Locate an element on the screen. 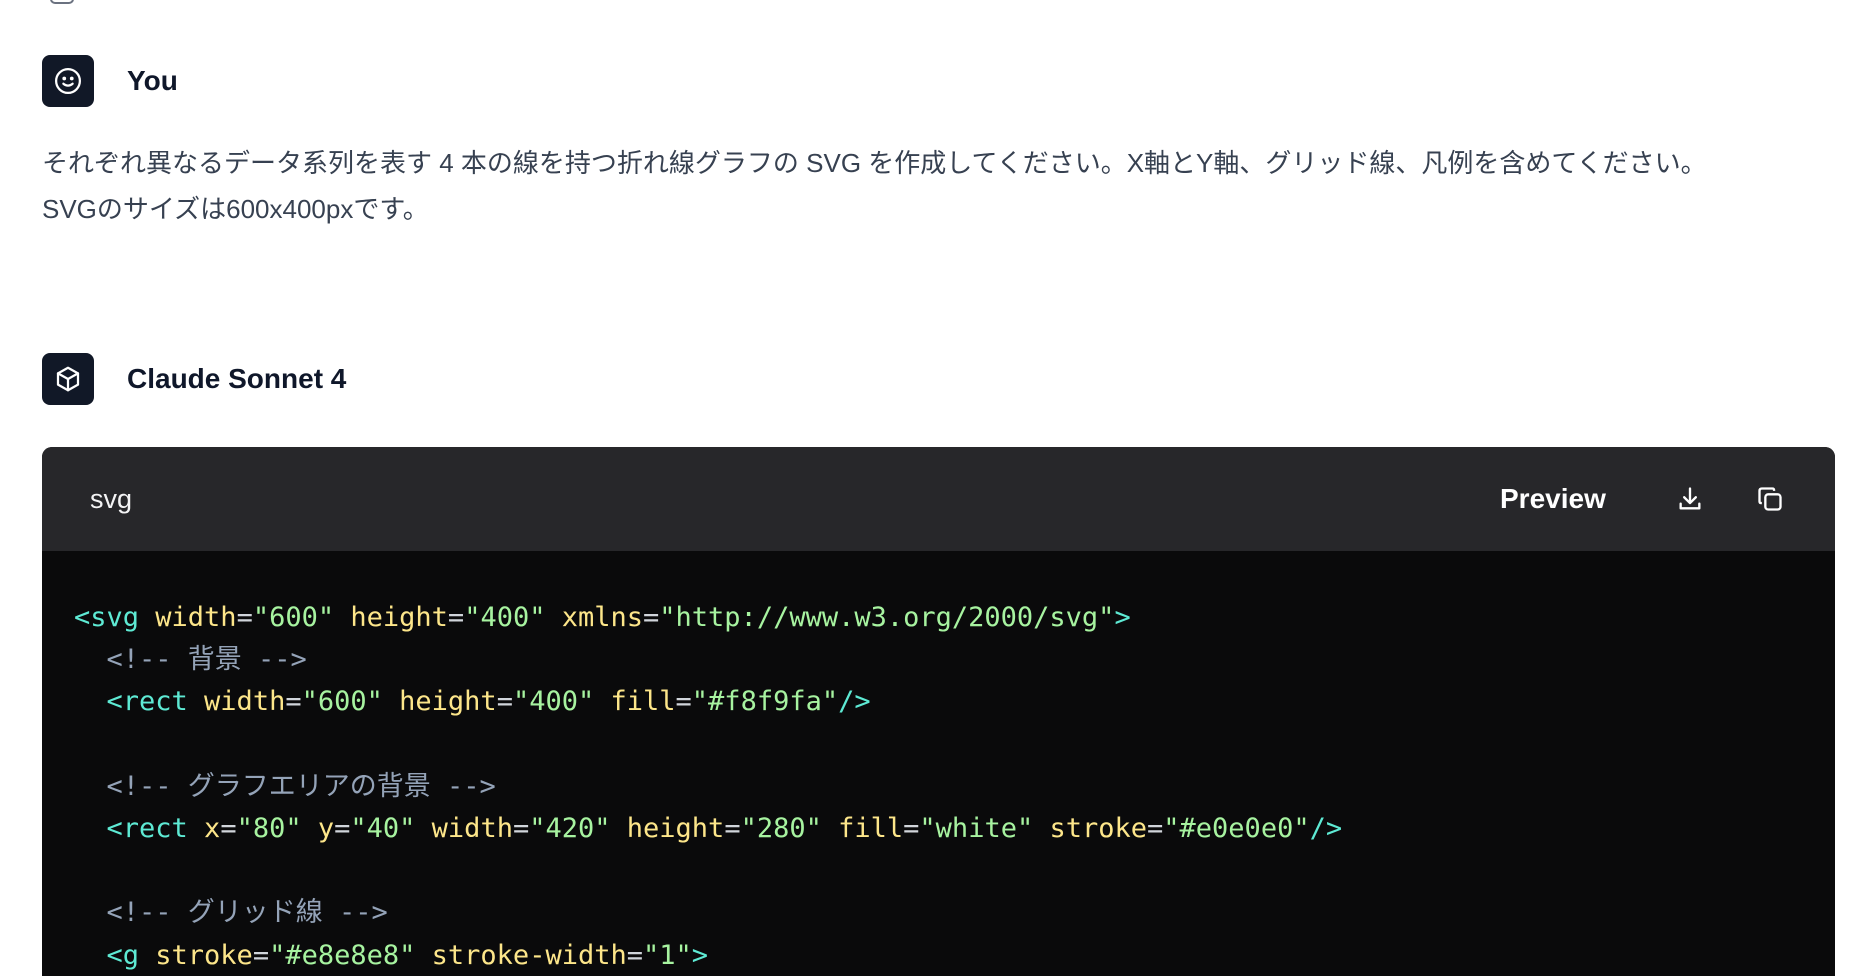 The height and width of the screenshot is (976, 1870). smiley-icon is located at coordinates (68, 81).